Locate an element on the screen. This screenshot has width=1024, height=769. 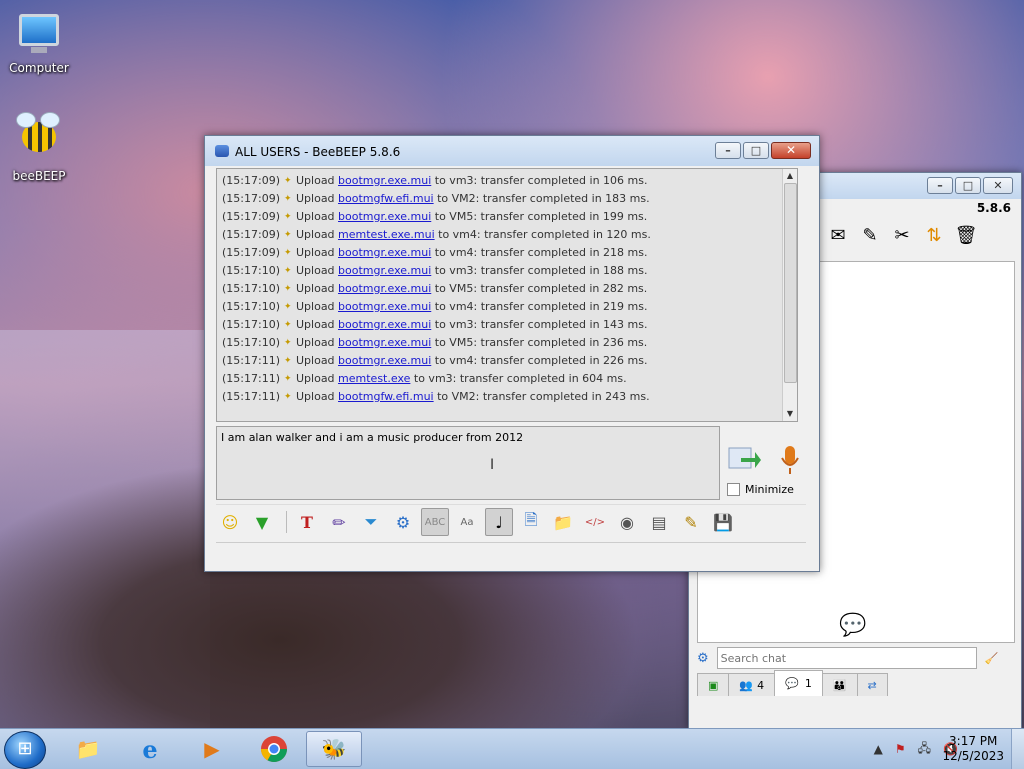
broom-icon: 🧹 is located at coordinates (992, 658).